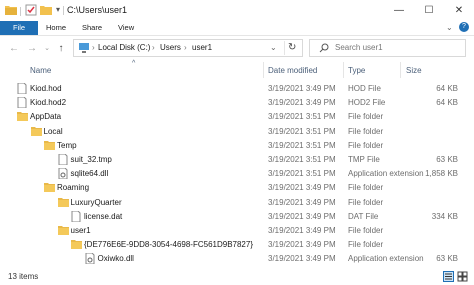 The width and height of the screenshot is (474, 285). What do you see at coordinates (441, 174) in the screenshot?
I see `file-size: 1,858 KB` at bounding box center [441, 174].